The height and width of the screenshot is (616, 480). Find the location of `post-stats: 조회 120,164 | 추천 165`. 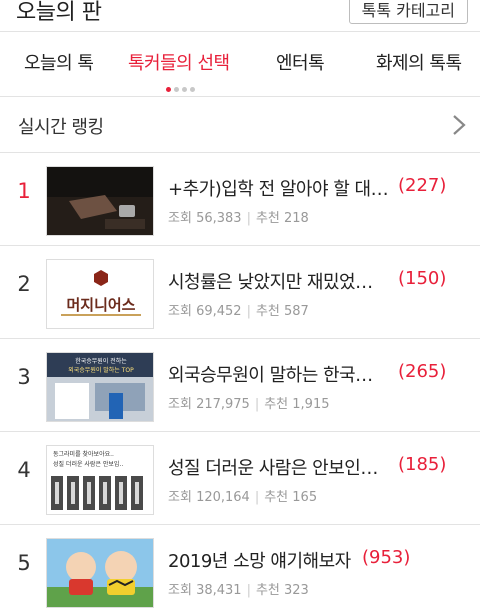

post-stats: 조회 120,164 | 추천 165 is located at coordinates (242, 495).